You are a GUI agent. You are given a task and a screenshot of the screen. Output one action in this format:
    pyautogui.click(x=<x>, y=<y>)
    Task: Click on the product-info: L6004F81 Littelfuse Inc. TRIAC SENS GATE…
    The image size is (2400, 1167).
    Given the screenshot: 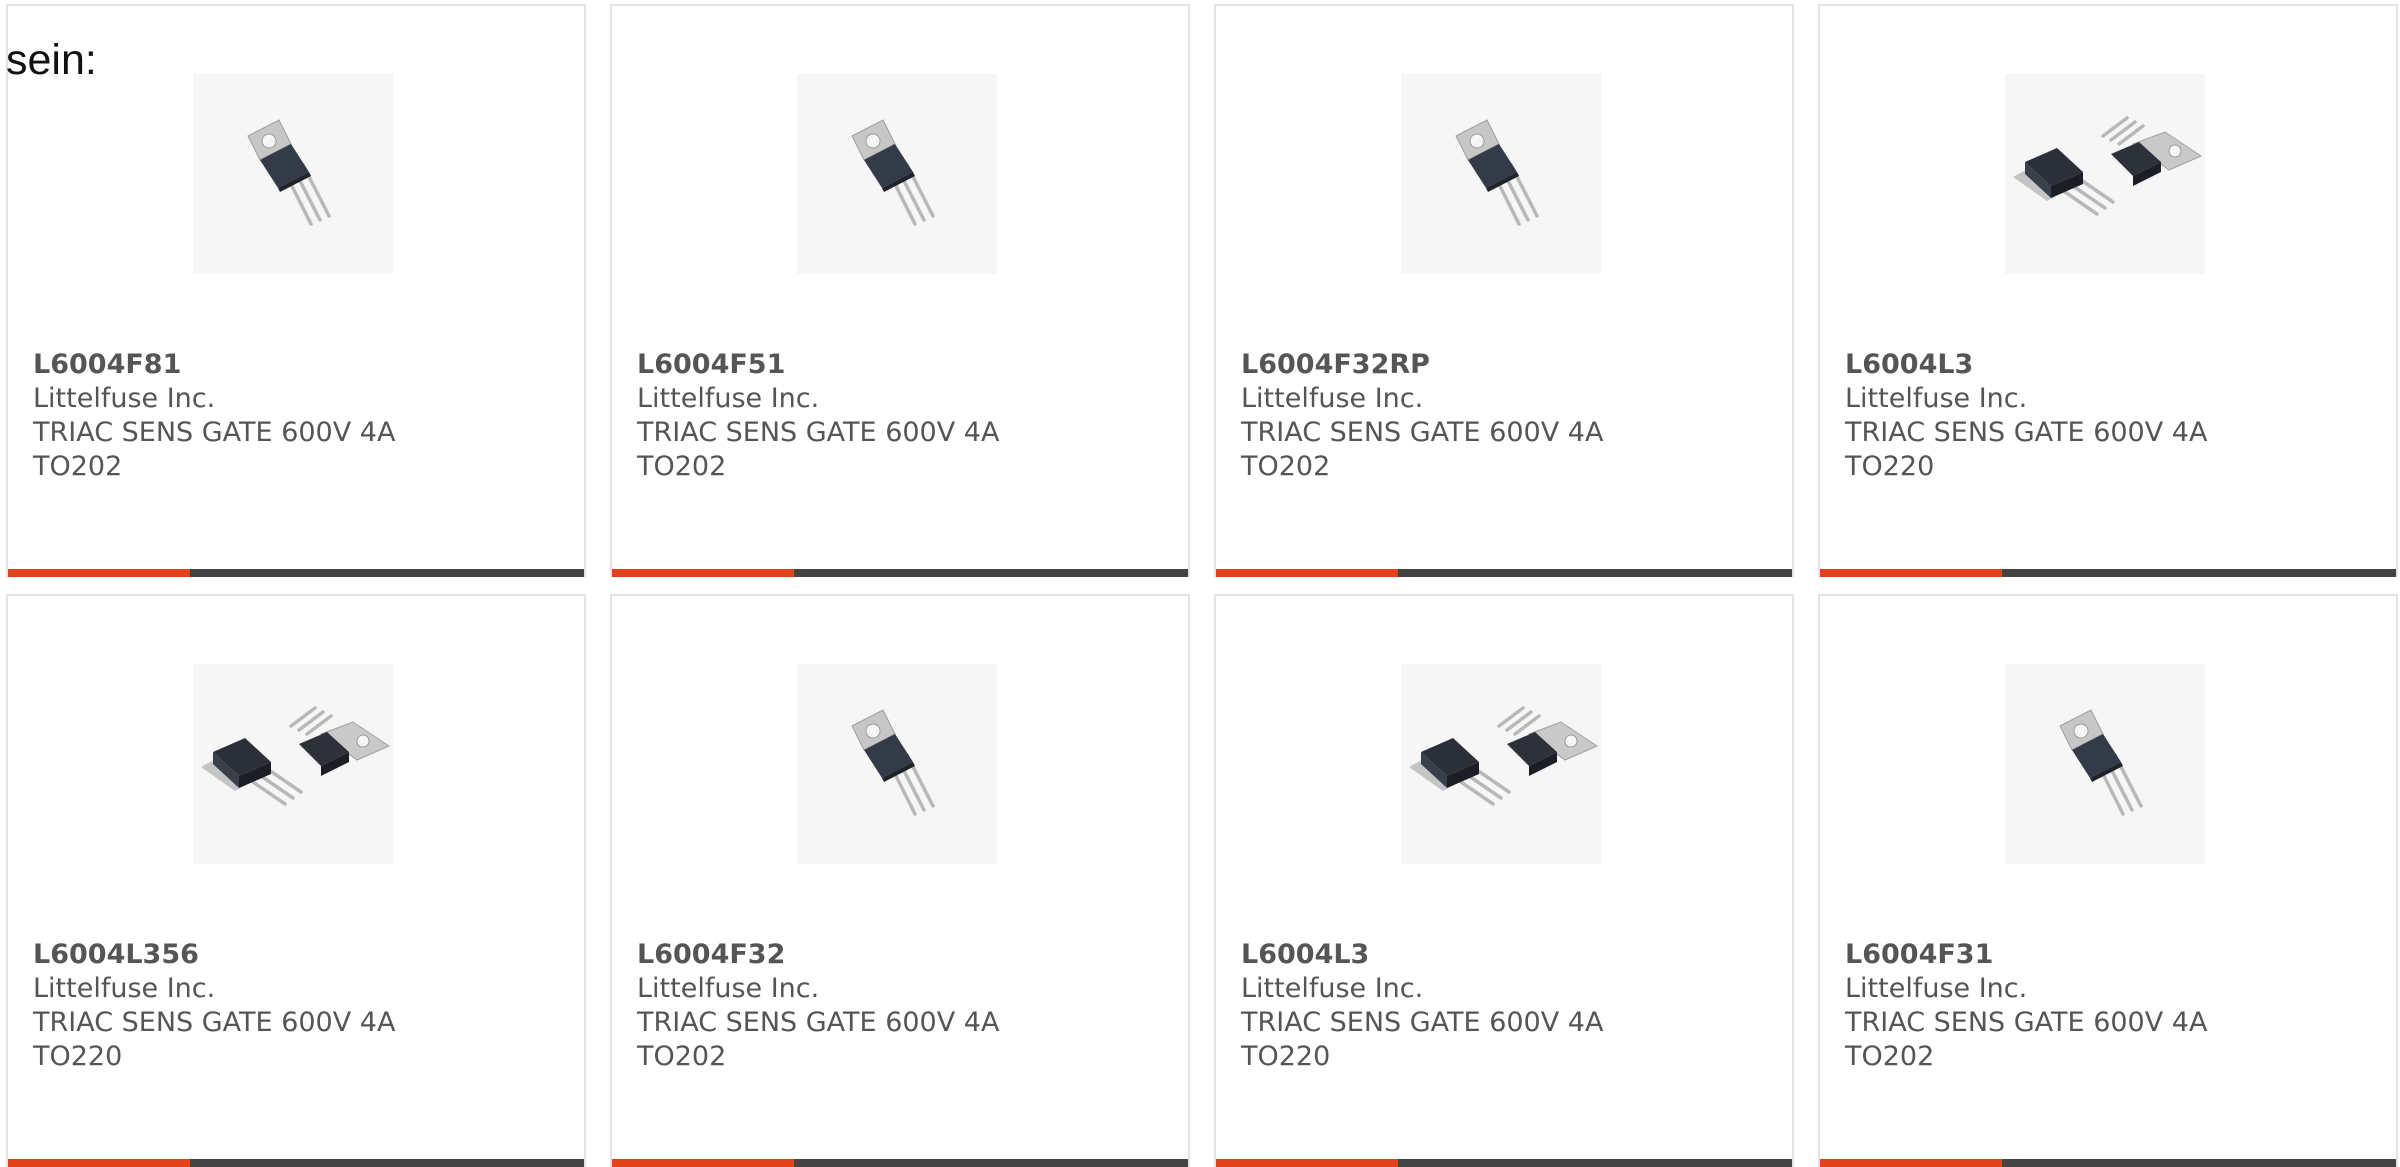 What is the action you would take?
    pyautogui.click(x=214, y=416)
    